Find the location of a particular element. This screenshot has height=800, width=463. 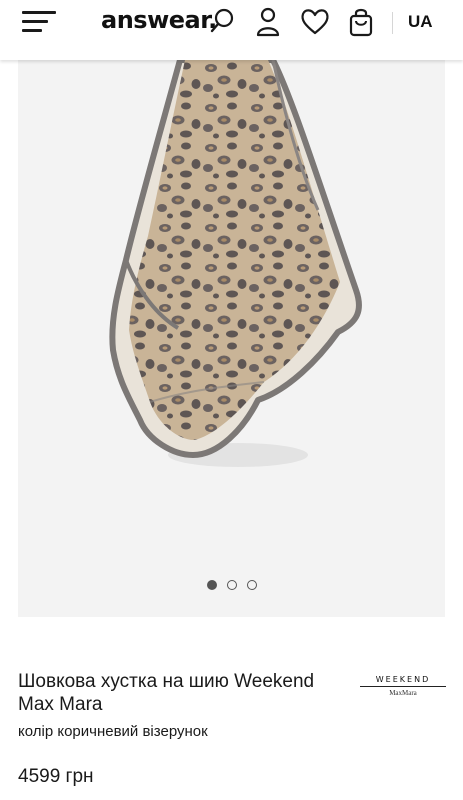

top-header: answear. UA is located at coordinates (231, 30).